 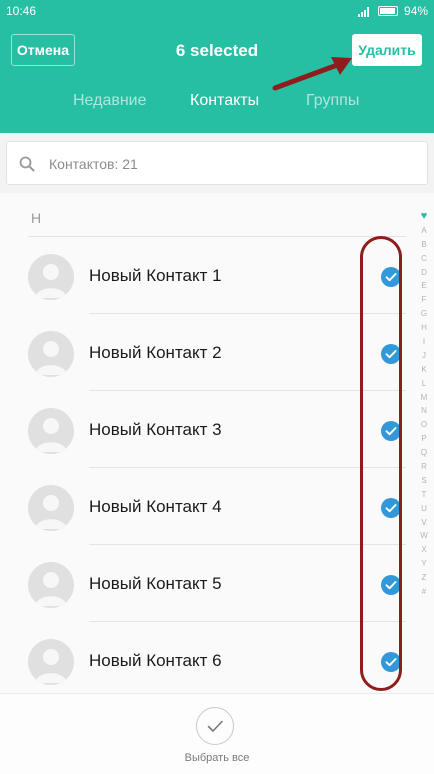 I want to click on section-header: Н, so click(x=36, y=218).